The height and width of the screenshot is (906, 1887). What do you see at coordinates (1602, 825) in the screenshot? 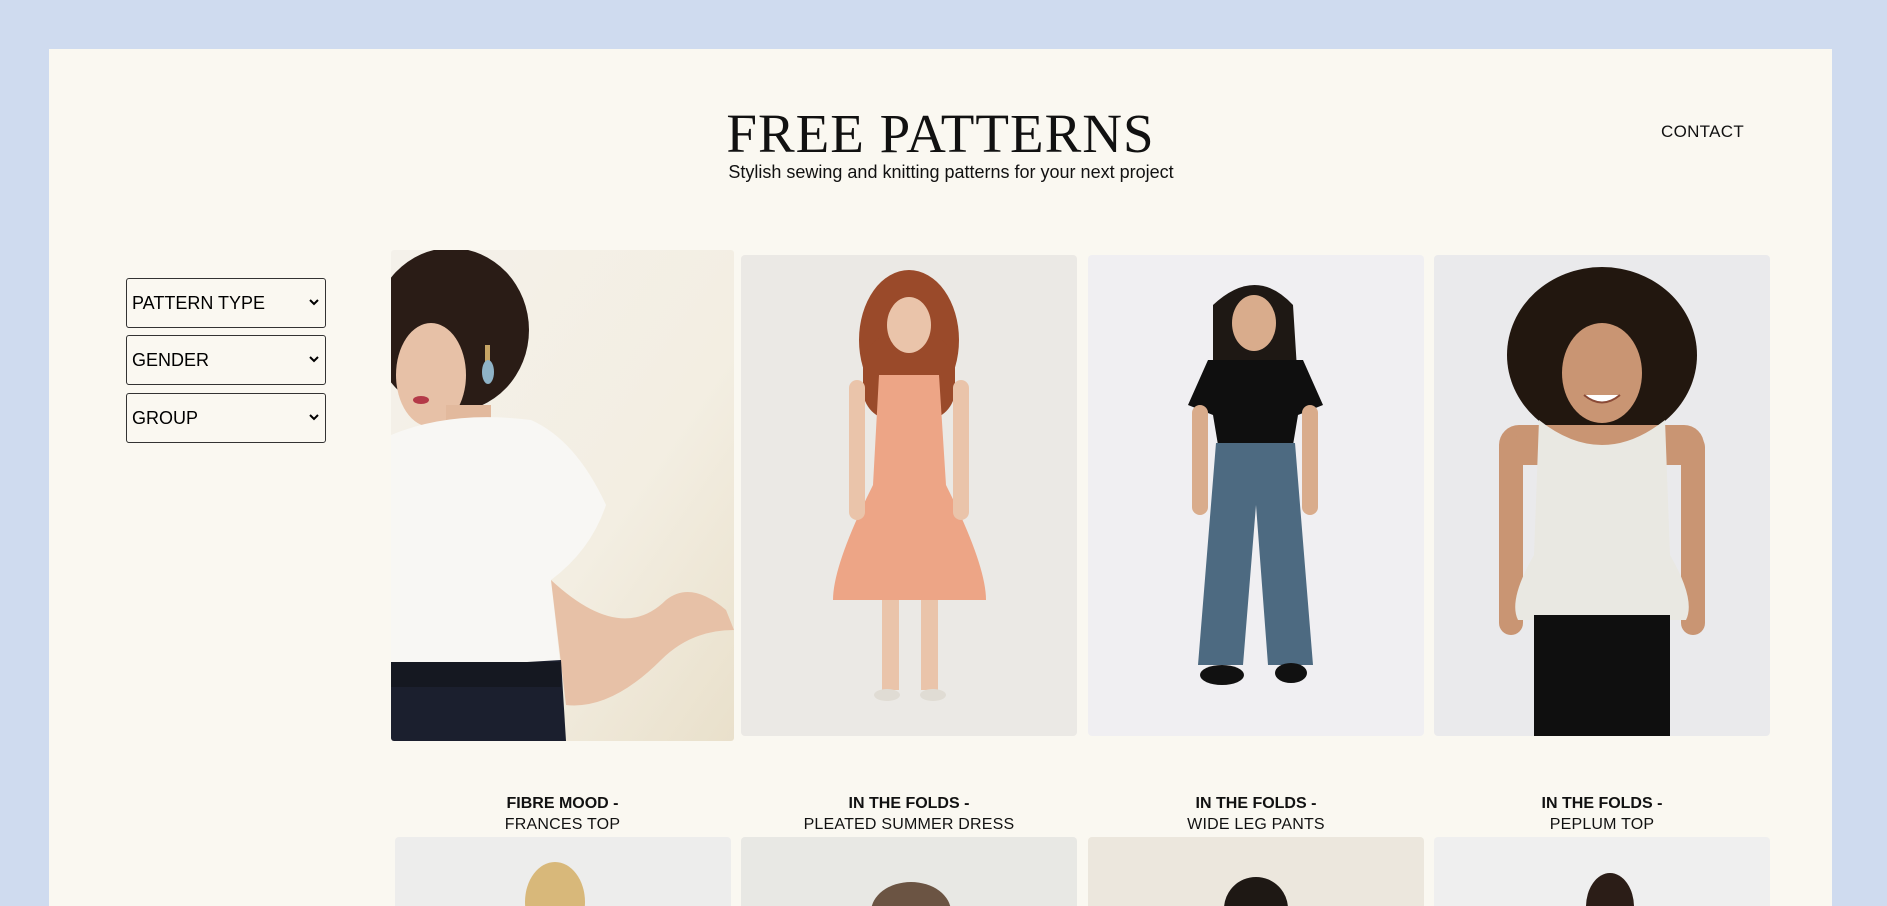
I see `pattern-name: PEPLUM TOP` at bounding box center [1602, 825].